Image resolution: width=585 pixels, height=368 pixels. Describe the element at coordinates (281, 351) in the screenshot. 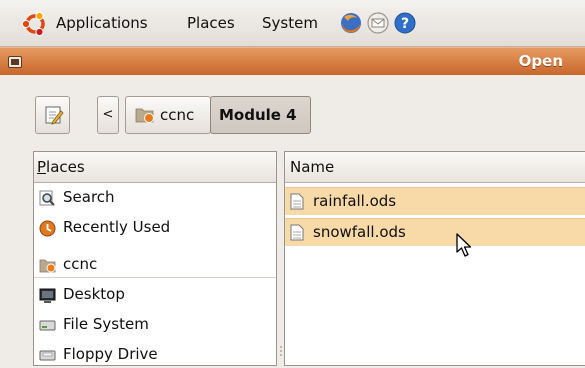

I see `grip-icon` at that location.